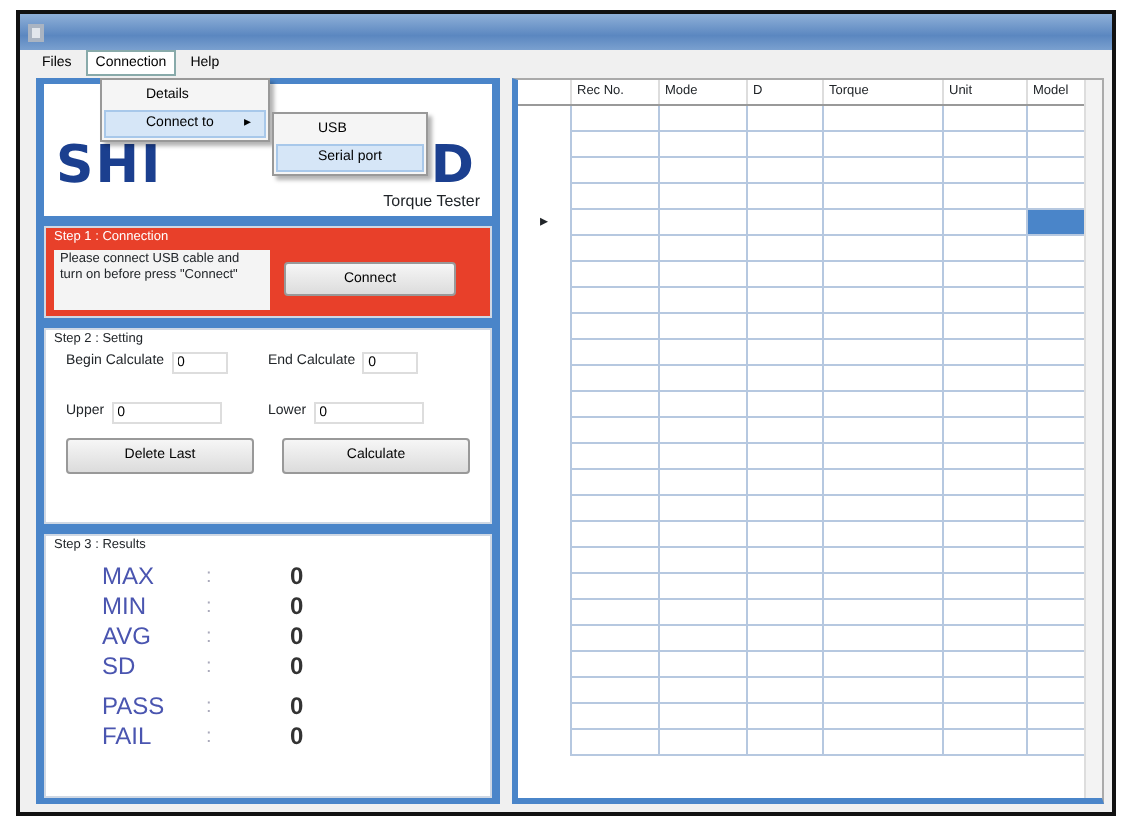 This screenshot has width=1136, height=822. What do you see at coordinates (120, 667) in the screenshot?
I see `result-label: SD` at bounding box center [120, 667].